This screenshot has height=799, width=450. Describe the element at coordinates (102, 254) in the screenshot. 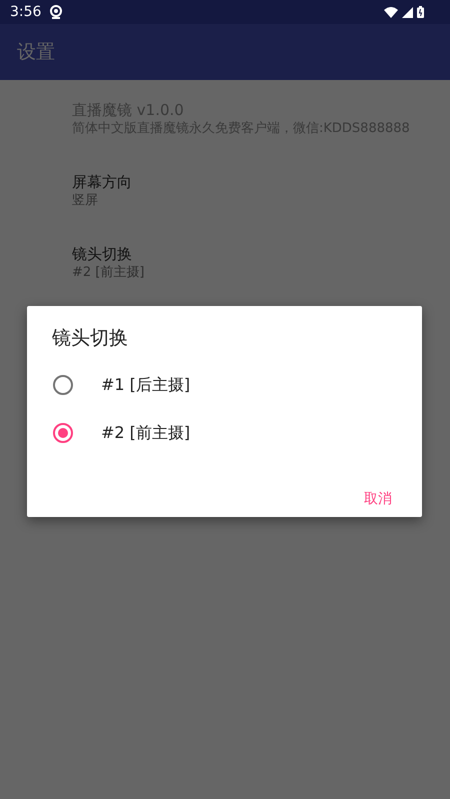

I see `preference-title: 镜头切换` at that location.